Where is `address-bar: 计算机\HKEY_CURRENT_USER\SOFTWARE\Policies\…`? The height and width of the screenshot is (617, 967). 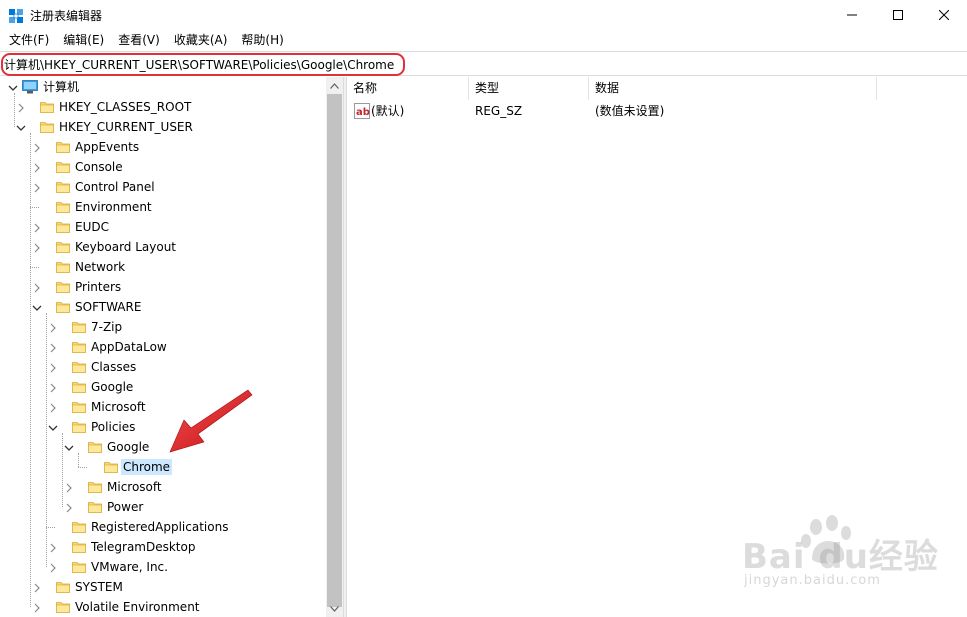
address-bar: 计算机\HKEY_CURRENT_USER\SOFTWARE\Policies\… is located at coordinates (483, 63).